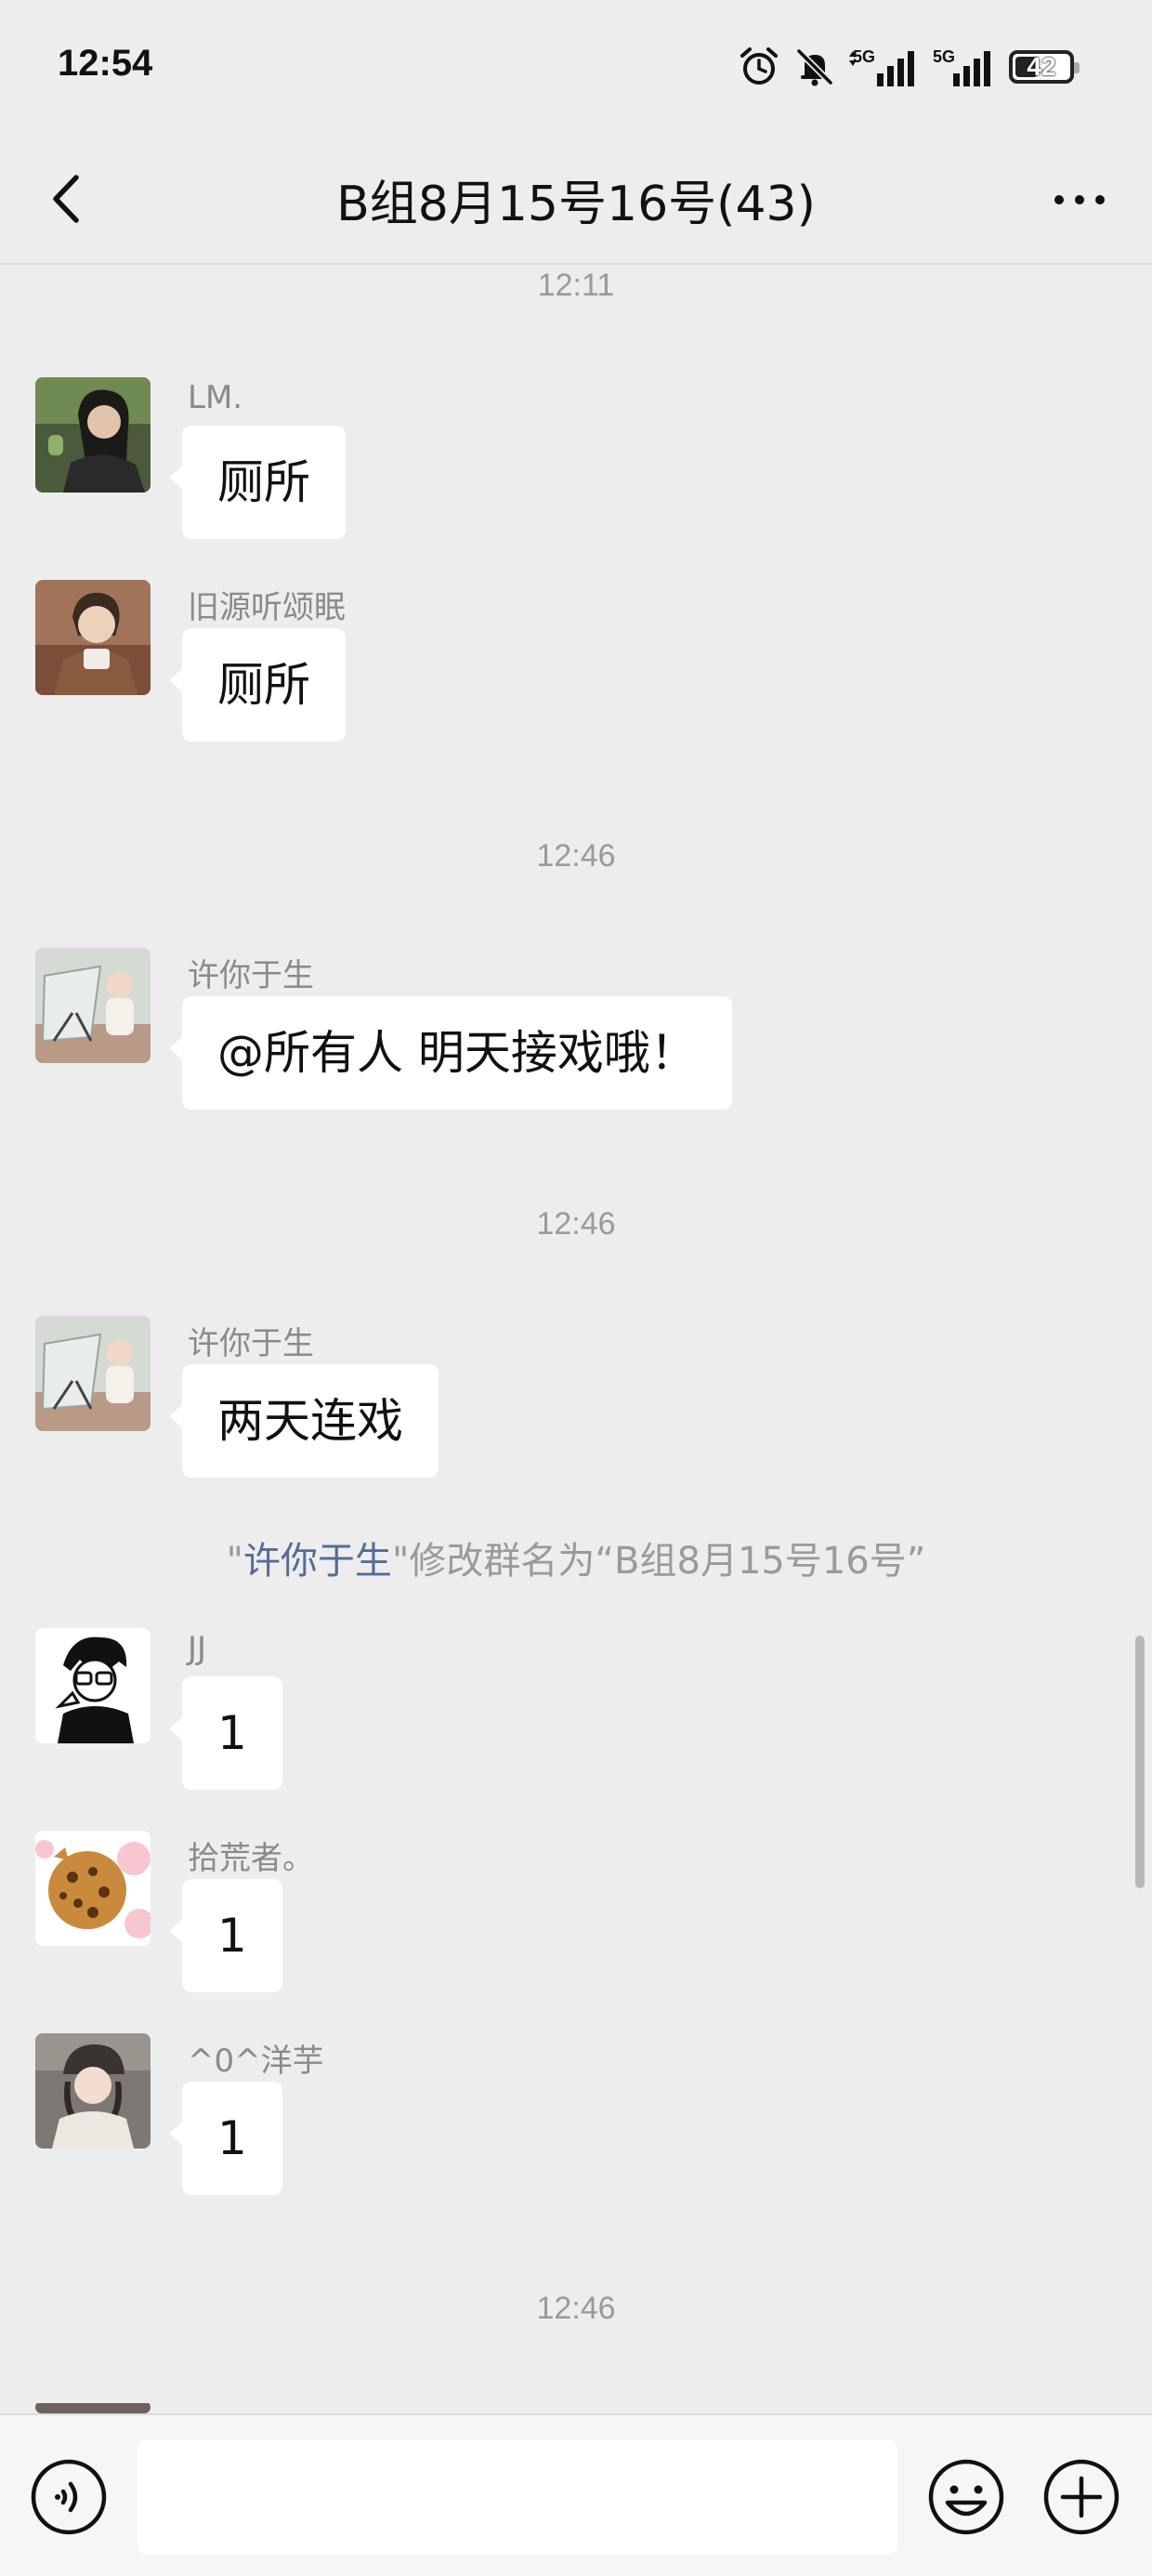 This screenshot has width=1152, height=2576. Describe the element at coordinates (1081, 2497) in the screenshot. I see `plus-icon` at that location.